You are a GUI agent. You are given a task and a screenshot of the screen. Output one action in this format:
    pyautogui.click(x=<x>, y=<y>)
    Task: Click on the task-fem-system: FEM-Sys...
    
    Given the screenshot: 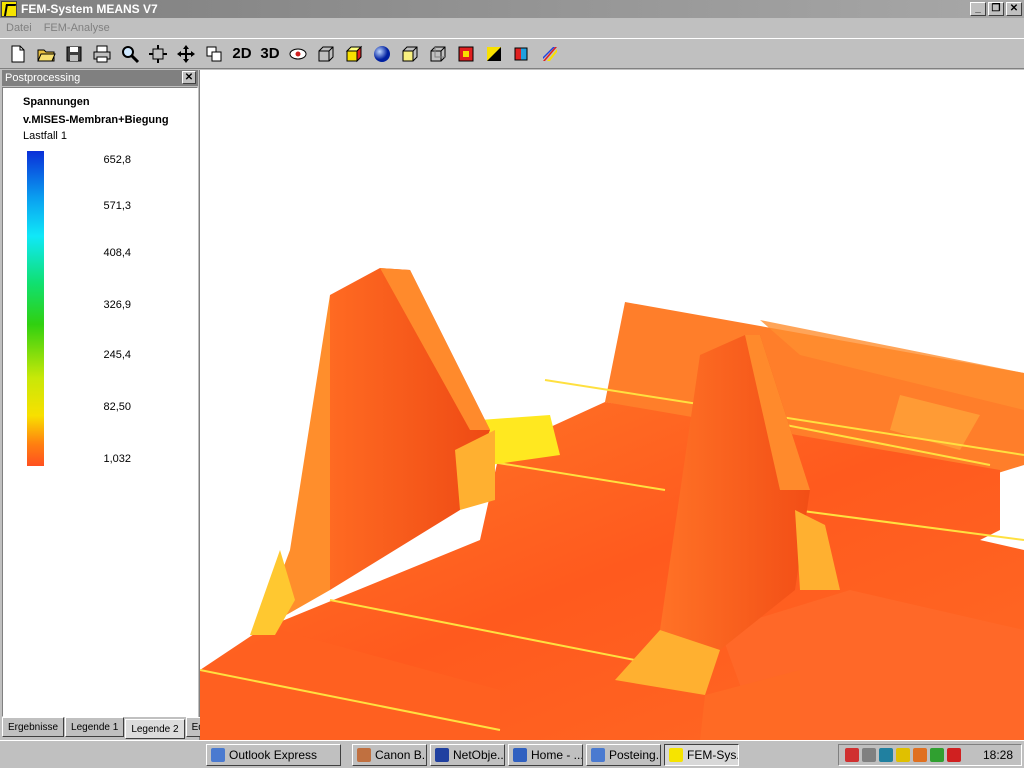 What is the action you would take?
    pyautogui.click(x=701, y=754)
    